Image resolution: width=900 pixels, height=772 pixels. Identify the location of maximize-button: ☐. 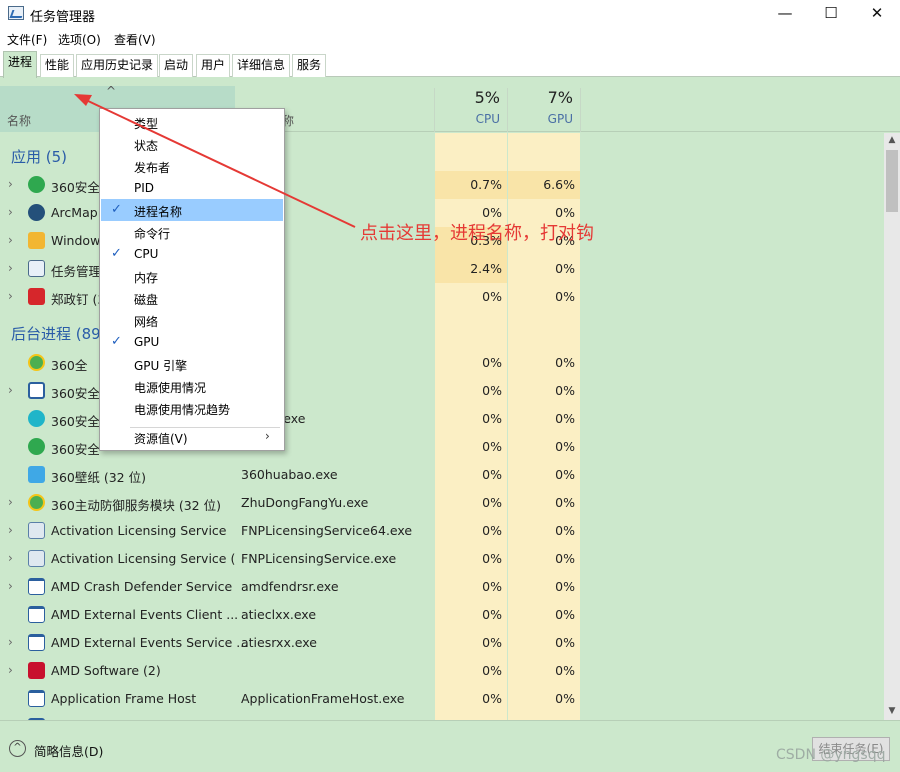
(831, 14).